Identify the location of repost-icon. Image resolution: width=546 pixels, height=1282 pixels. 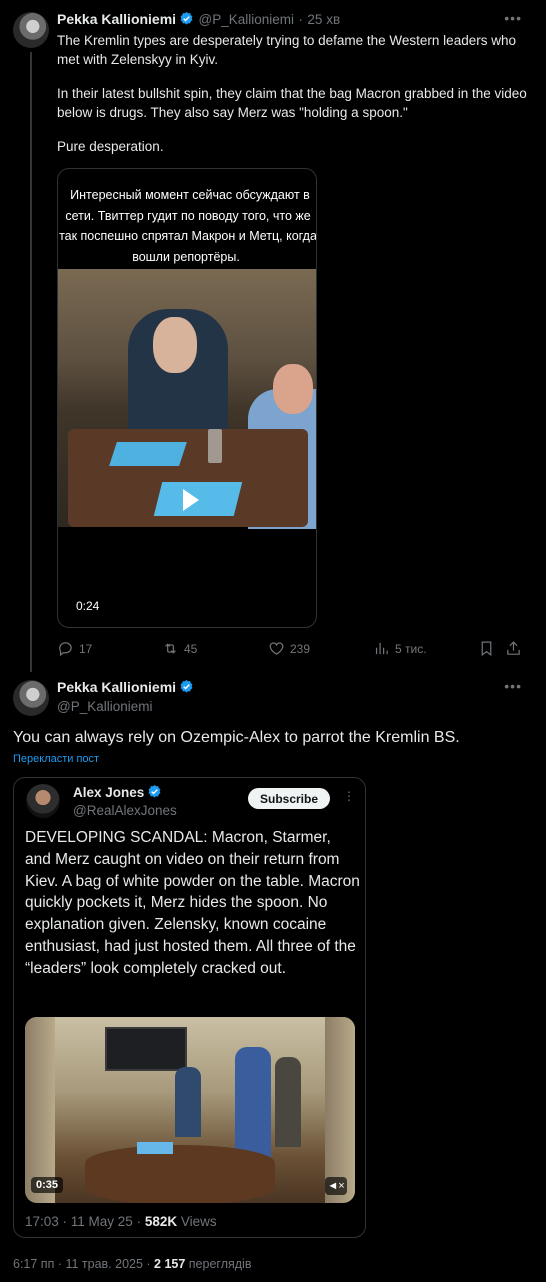
(170, 648).